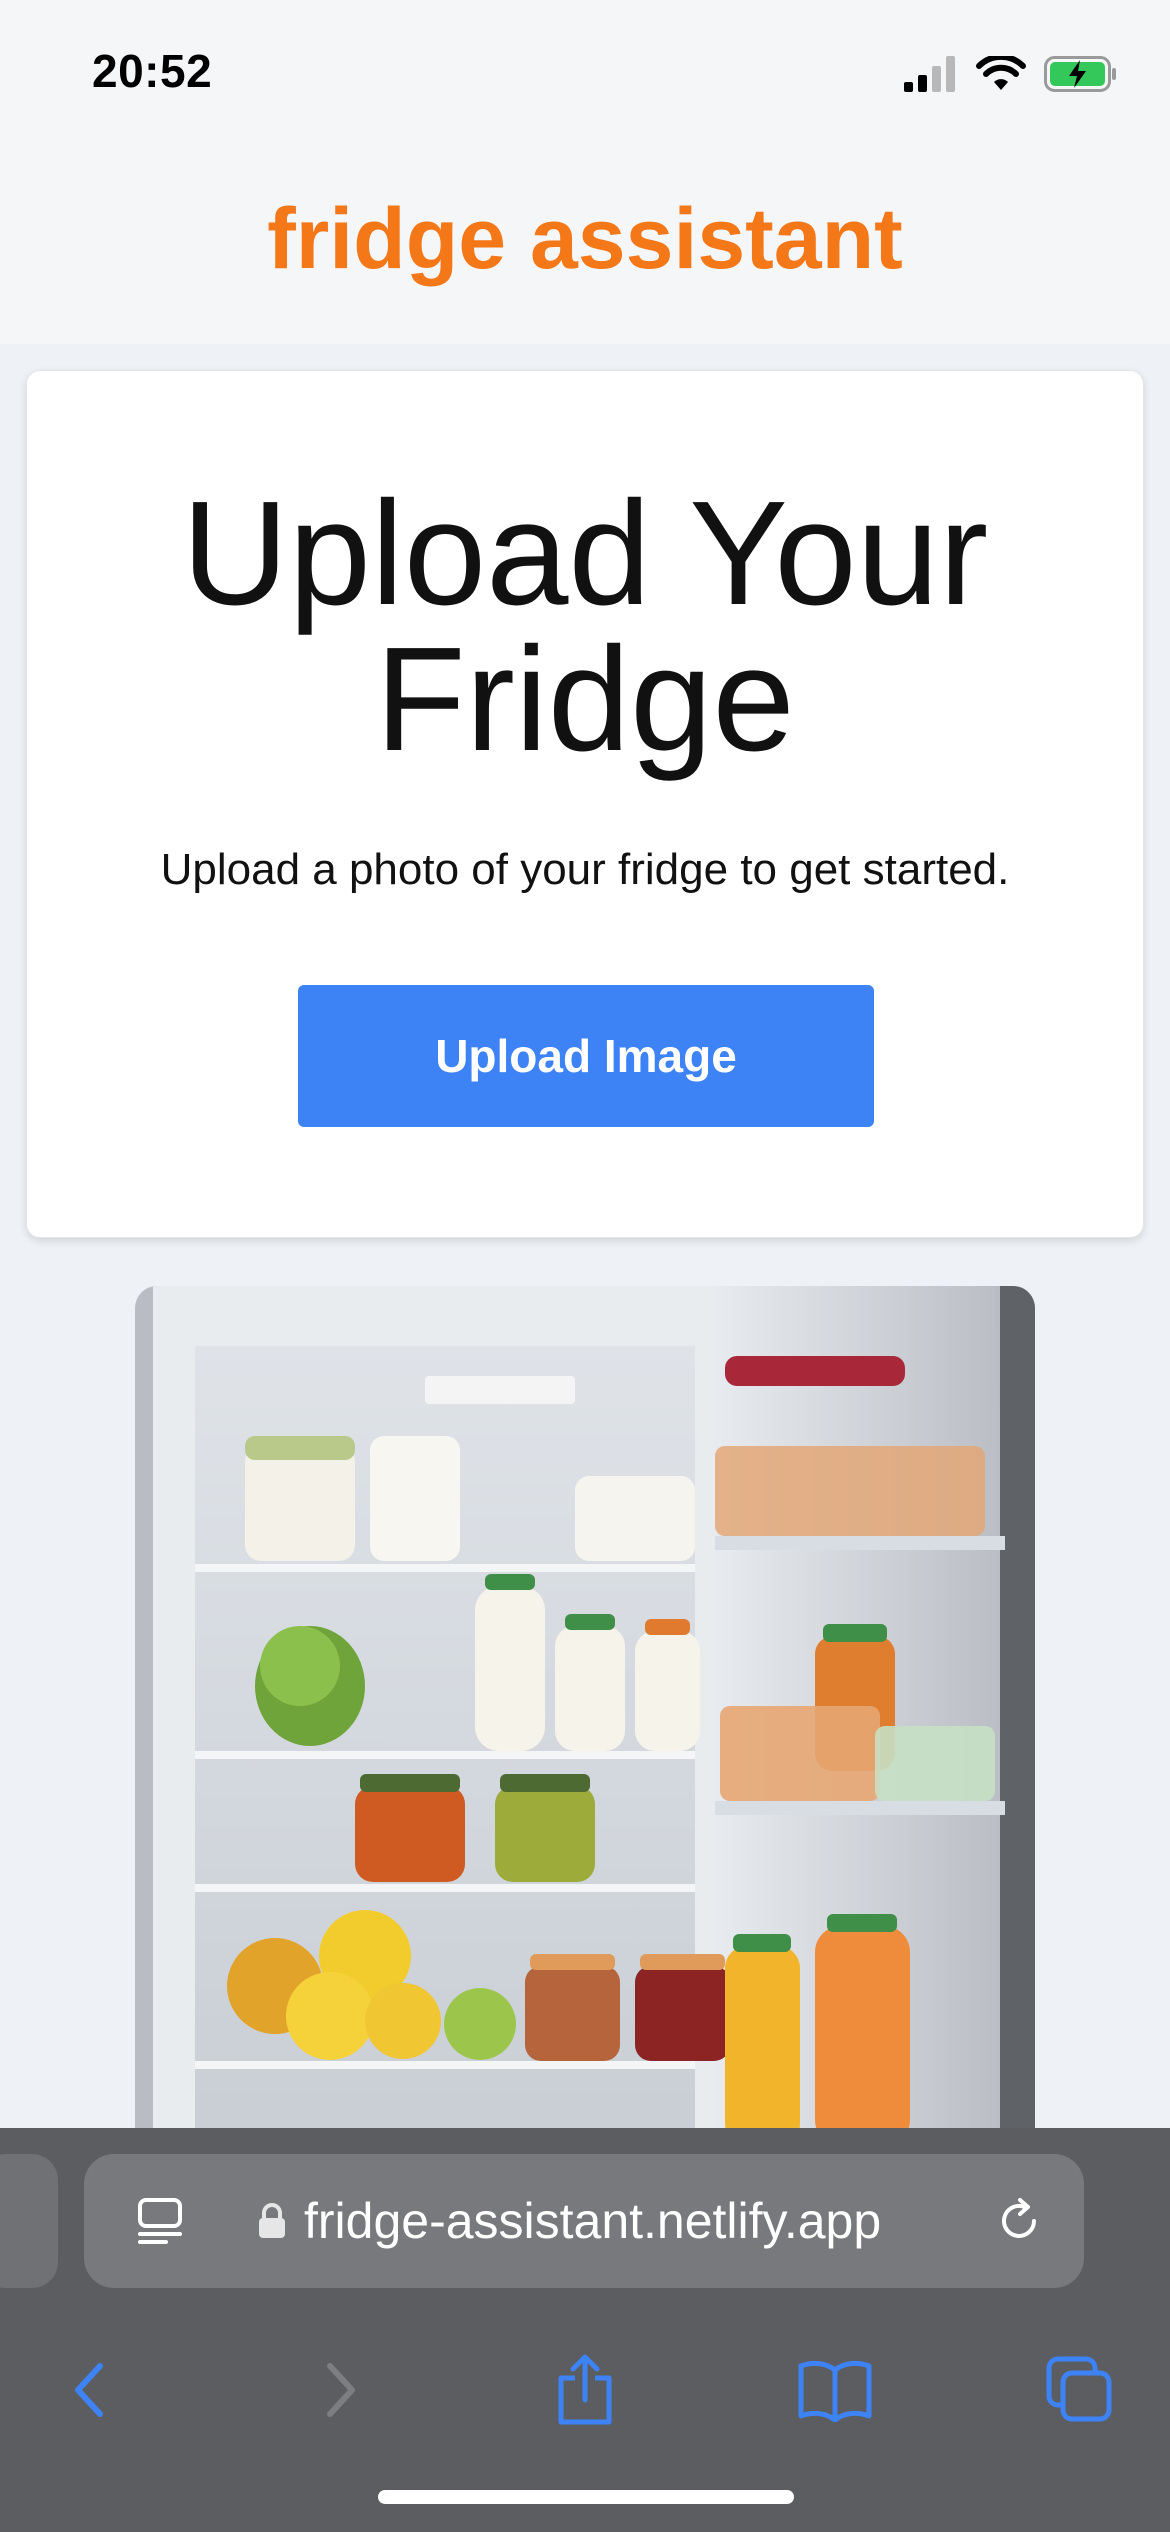 This screenshot has height=2532, width=1170. What do you see at coordinates (585, 239) in the screenshot?
I see `app-title: fridge assistant` at bounding box center [585, 239].